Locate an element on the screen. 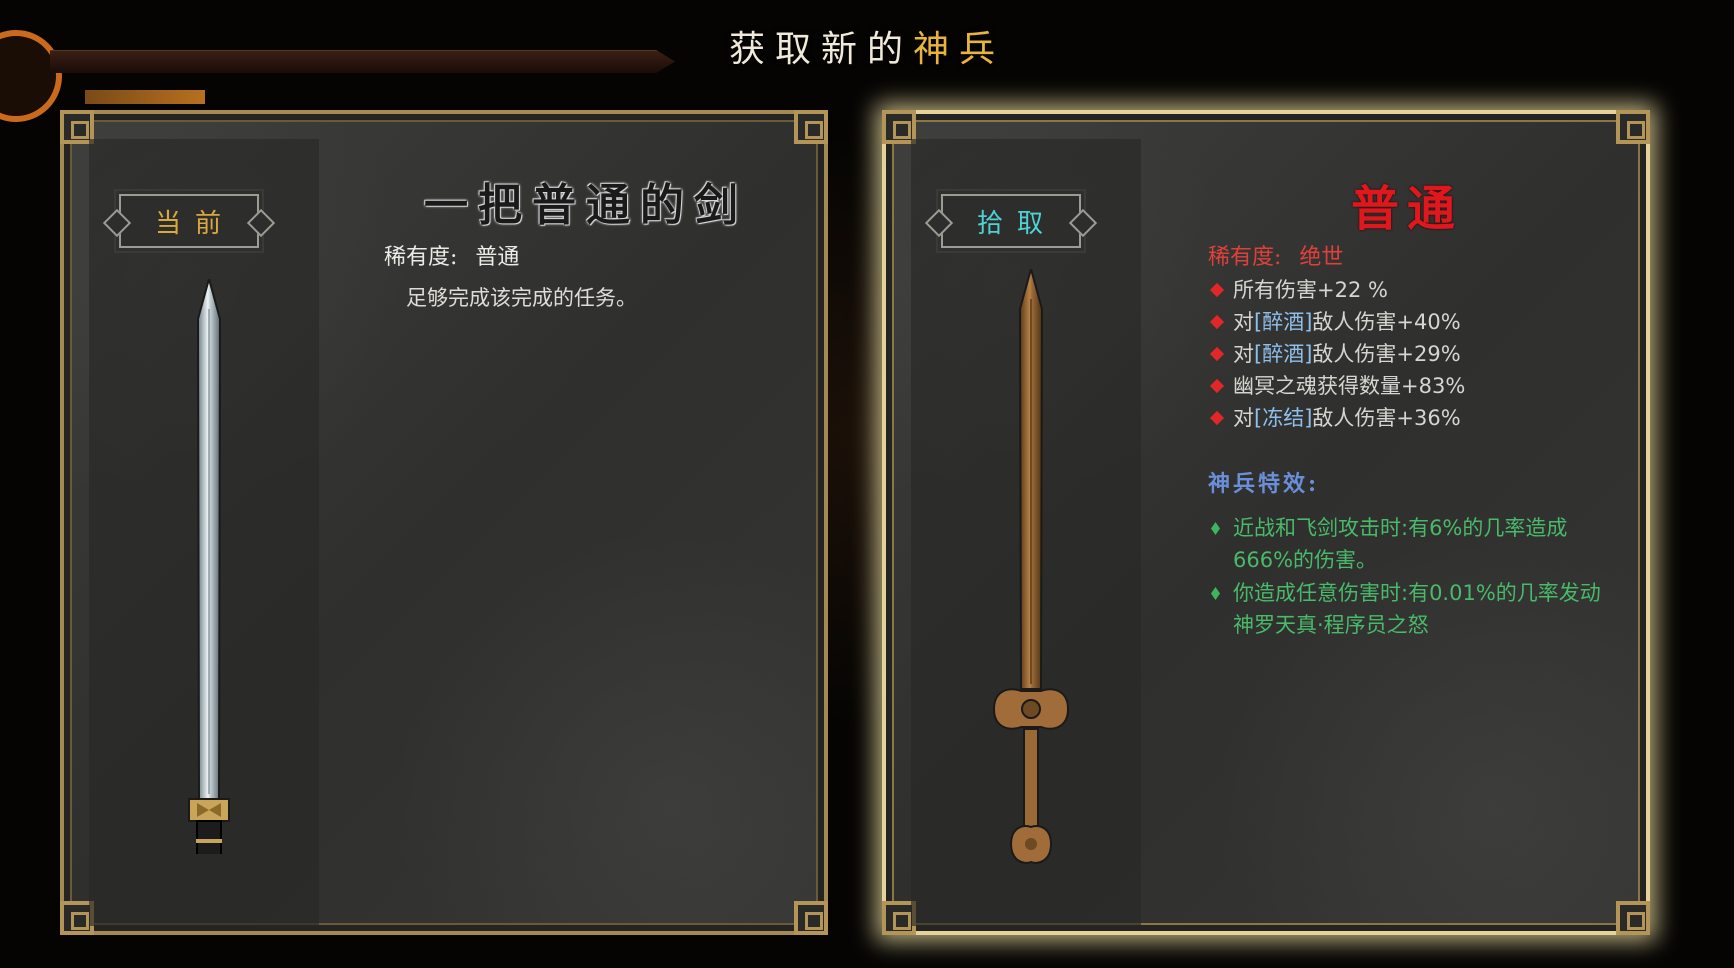  current-badge: 当前 is located at coordinates (189, 221).